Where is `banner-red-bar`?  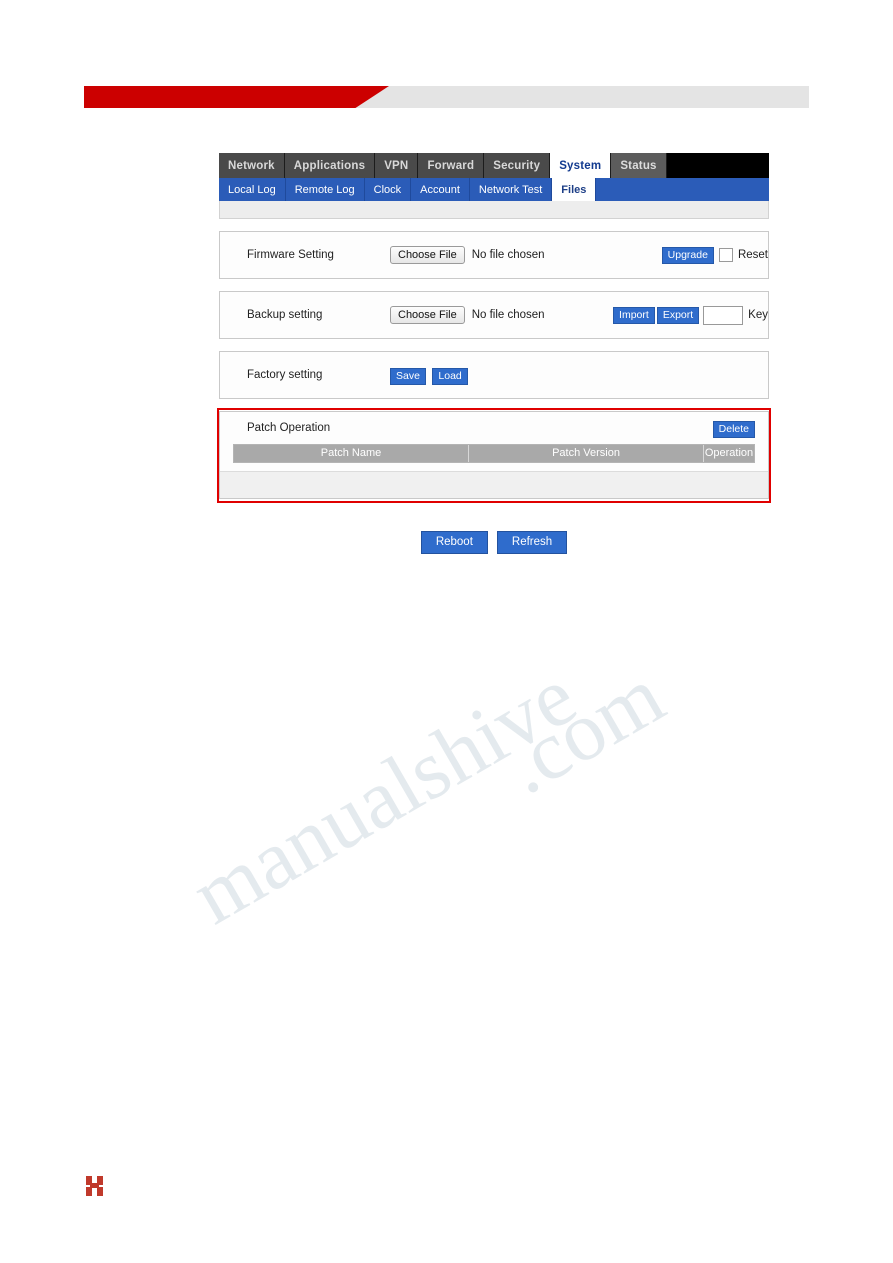 banner-red-bar is located at coordinates (236, 97).